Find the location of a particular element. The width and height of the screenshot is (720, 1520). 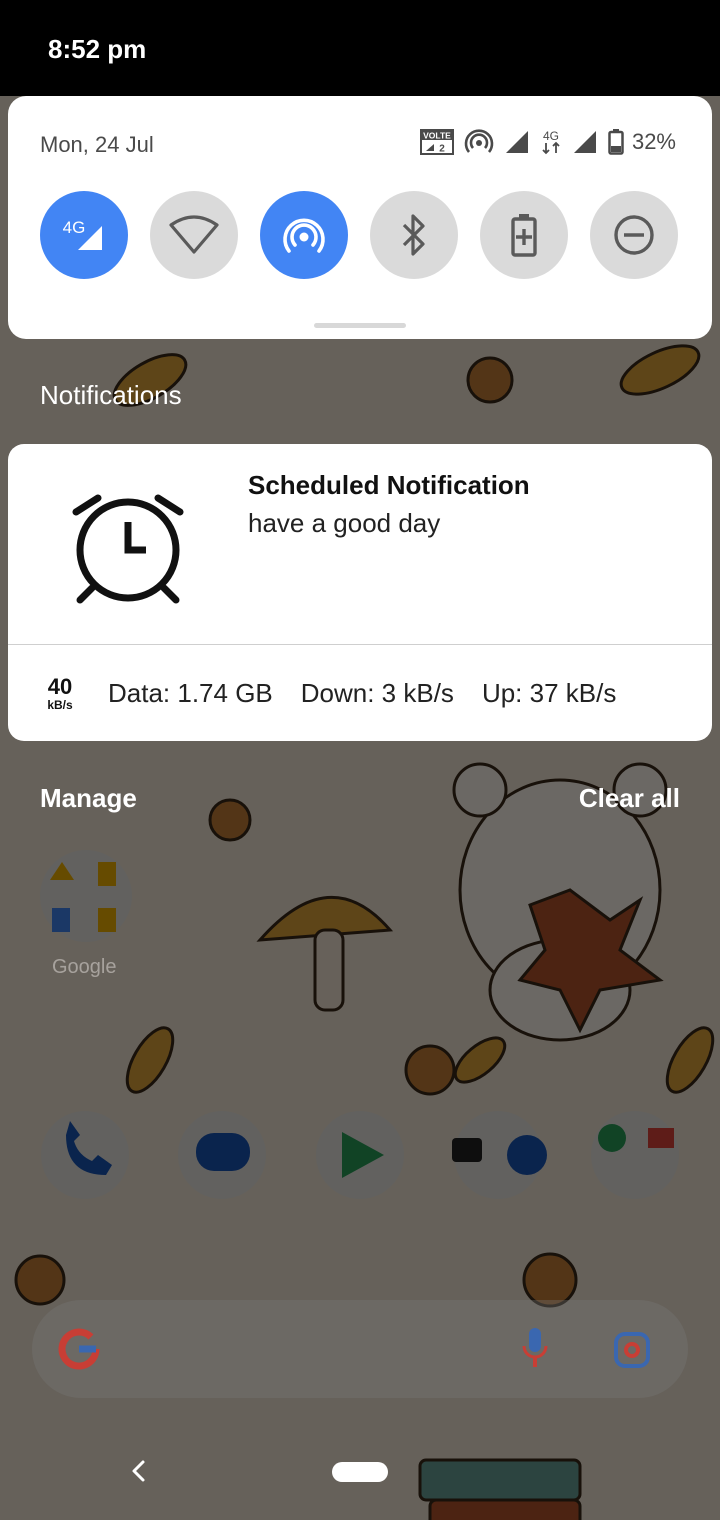

google-g-icon is located at coordinates (79, 1349).